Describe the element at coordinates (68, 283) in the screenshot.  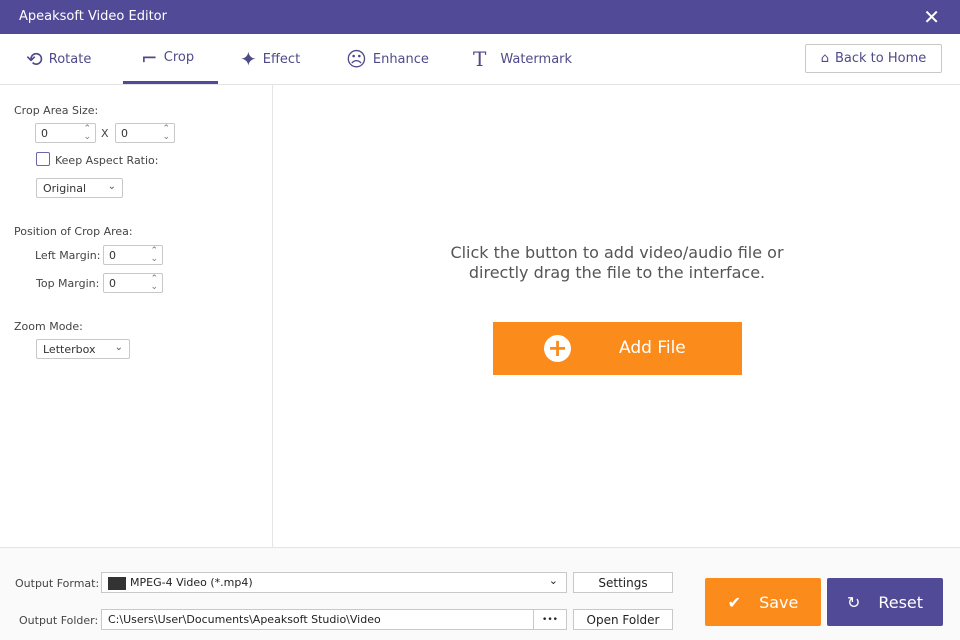
I see `top-margin-label: Top Margin:` at that location.